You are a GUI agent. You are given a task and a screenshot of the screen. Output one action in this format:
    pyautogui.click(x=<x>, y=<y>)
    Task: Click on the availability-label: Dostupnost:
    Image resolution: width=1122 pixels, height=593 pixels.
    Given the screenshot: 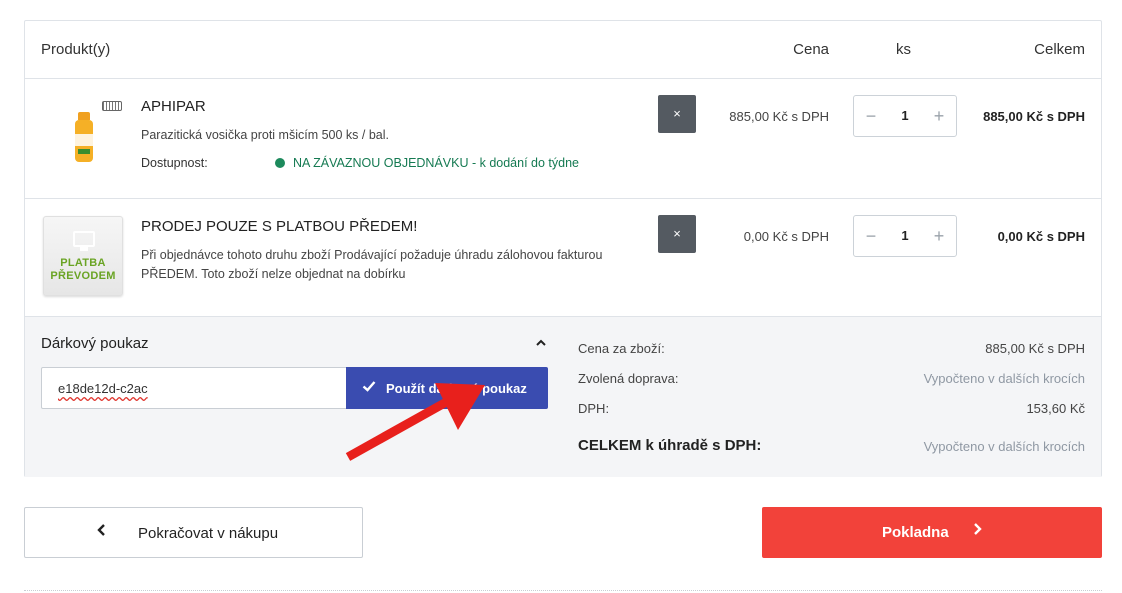 What is the action you would take?
    pyautogui.click(x=174, y=163)
    